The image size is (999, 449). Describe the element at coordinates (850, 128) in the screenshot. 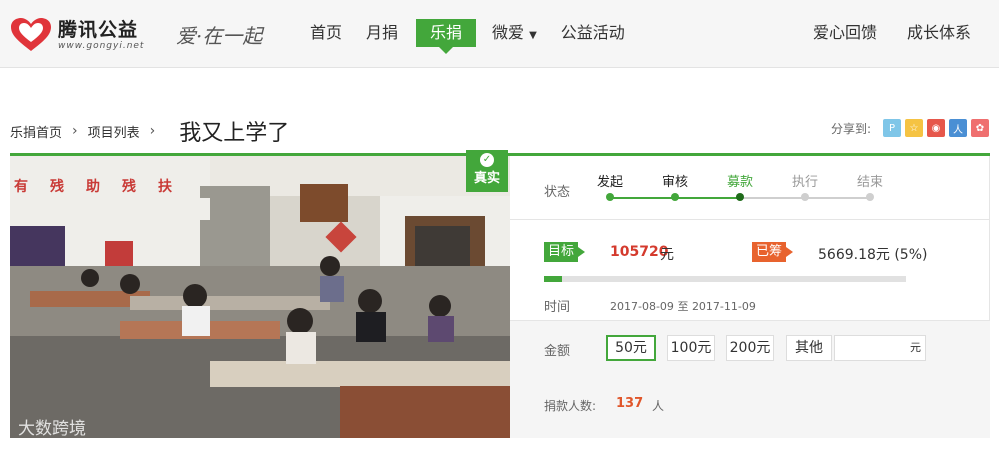

I see `share-label: 分享到:` at that location.